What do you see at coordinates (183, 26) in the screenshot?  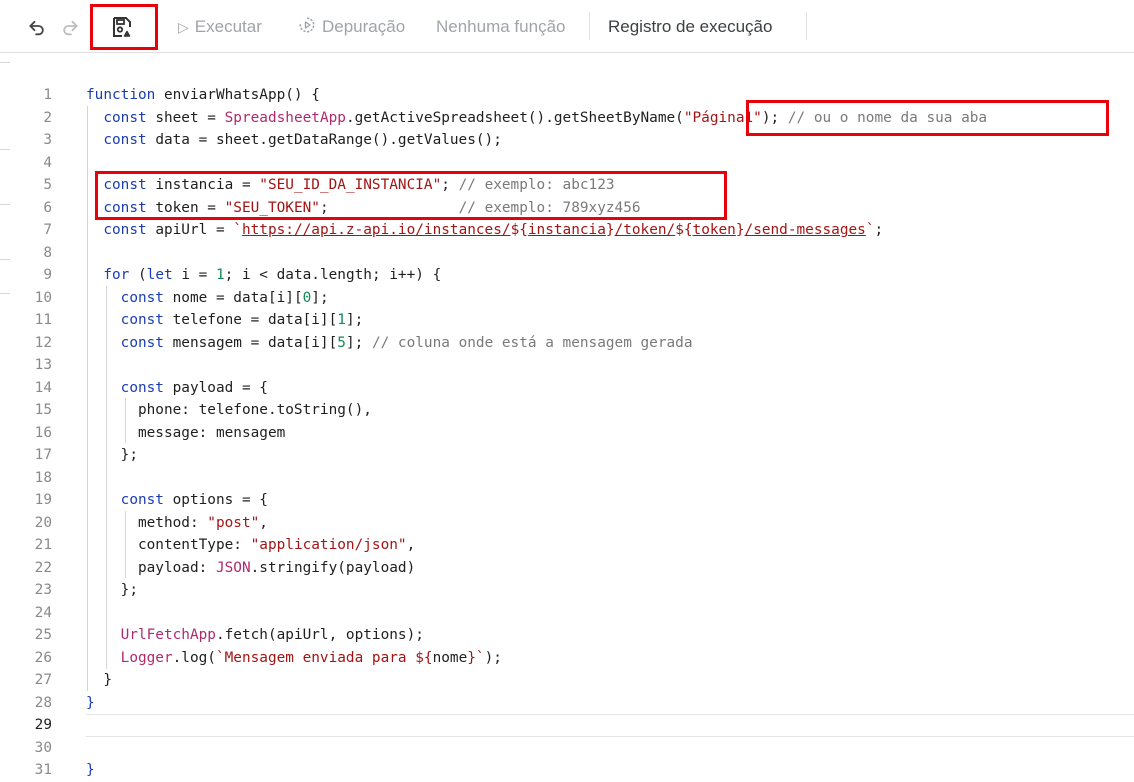 I see `play-icon: ▷` at bounding box center [183, 26].